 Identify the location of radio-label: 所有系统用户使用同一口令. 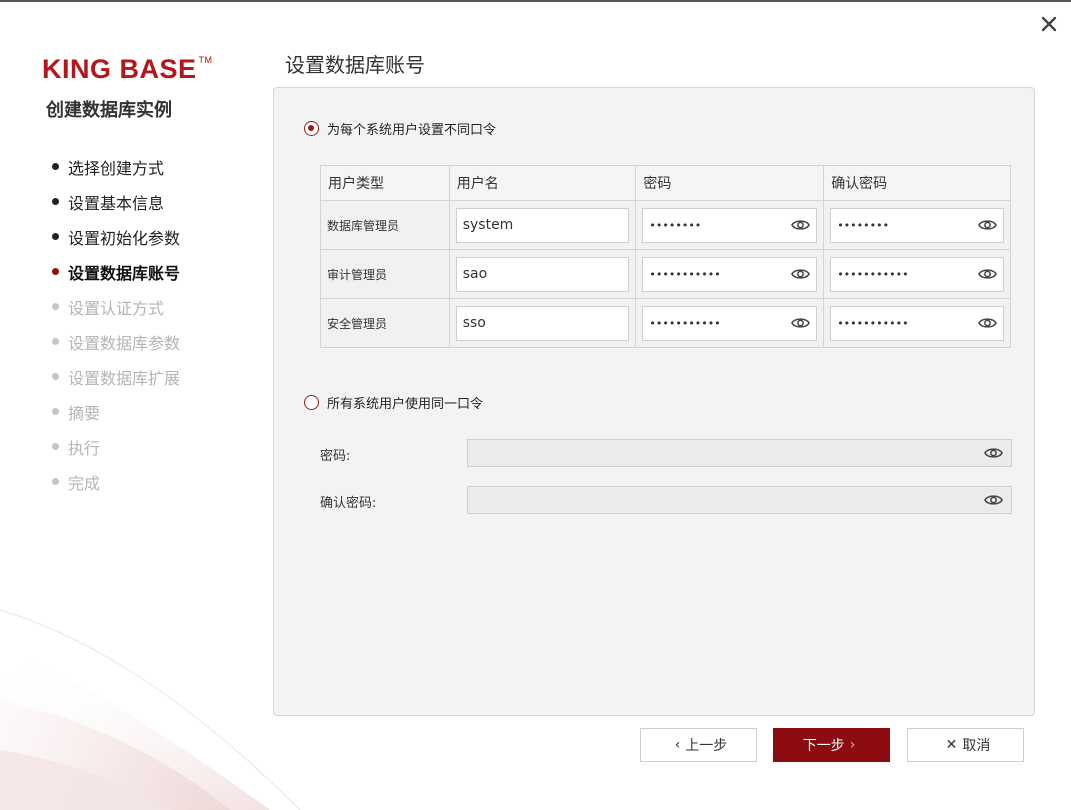
(405, 404).